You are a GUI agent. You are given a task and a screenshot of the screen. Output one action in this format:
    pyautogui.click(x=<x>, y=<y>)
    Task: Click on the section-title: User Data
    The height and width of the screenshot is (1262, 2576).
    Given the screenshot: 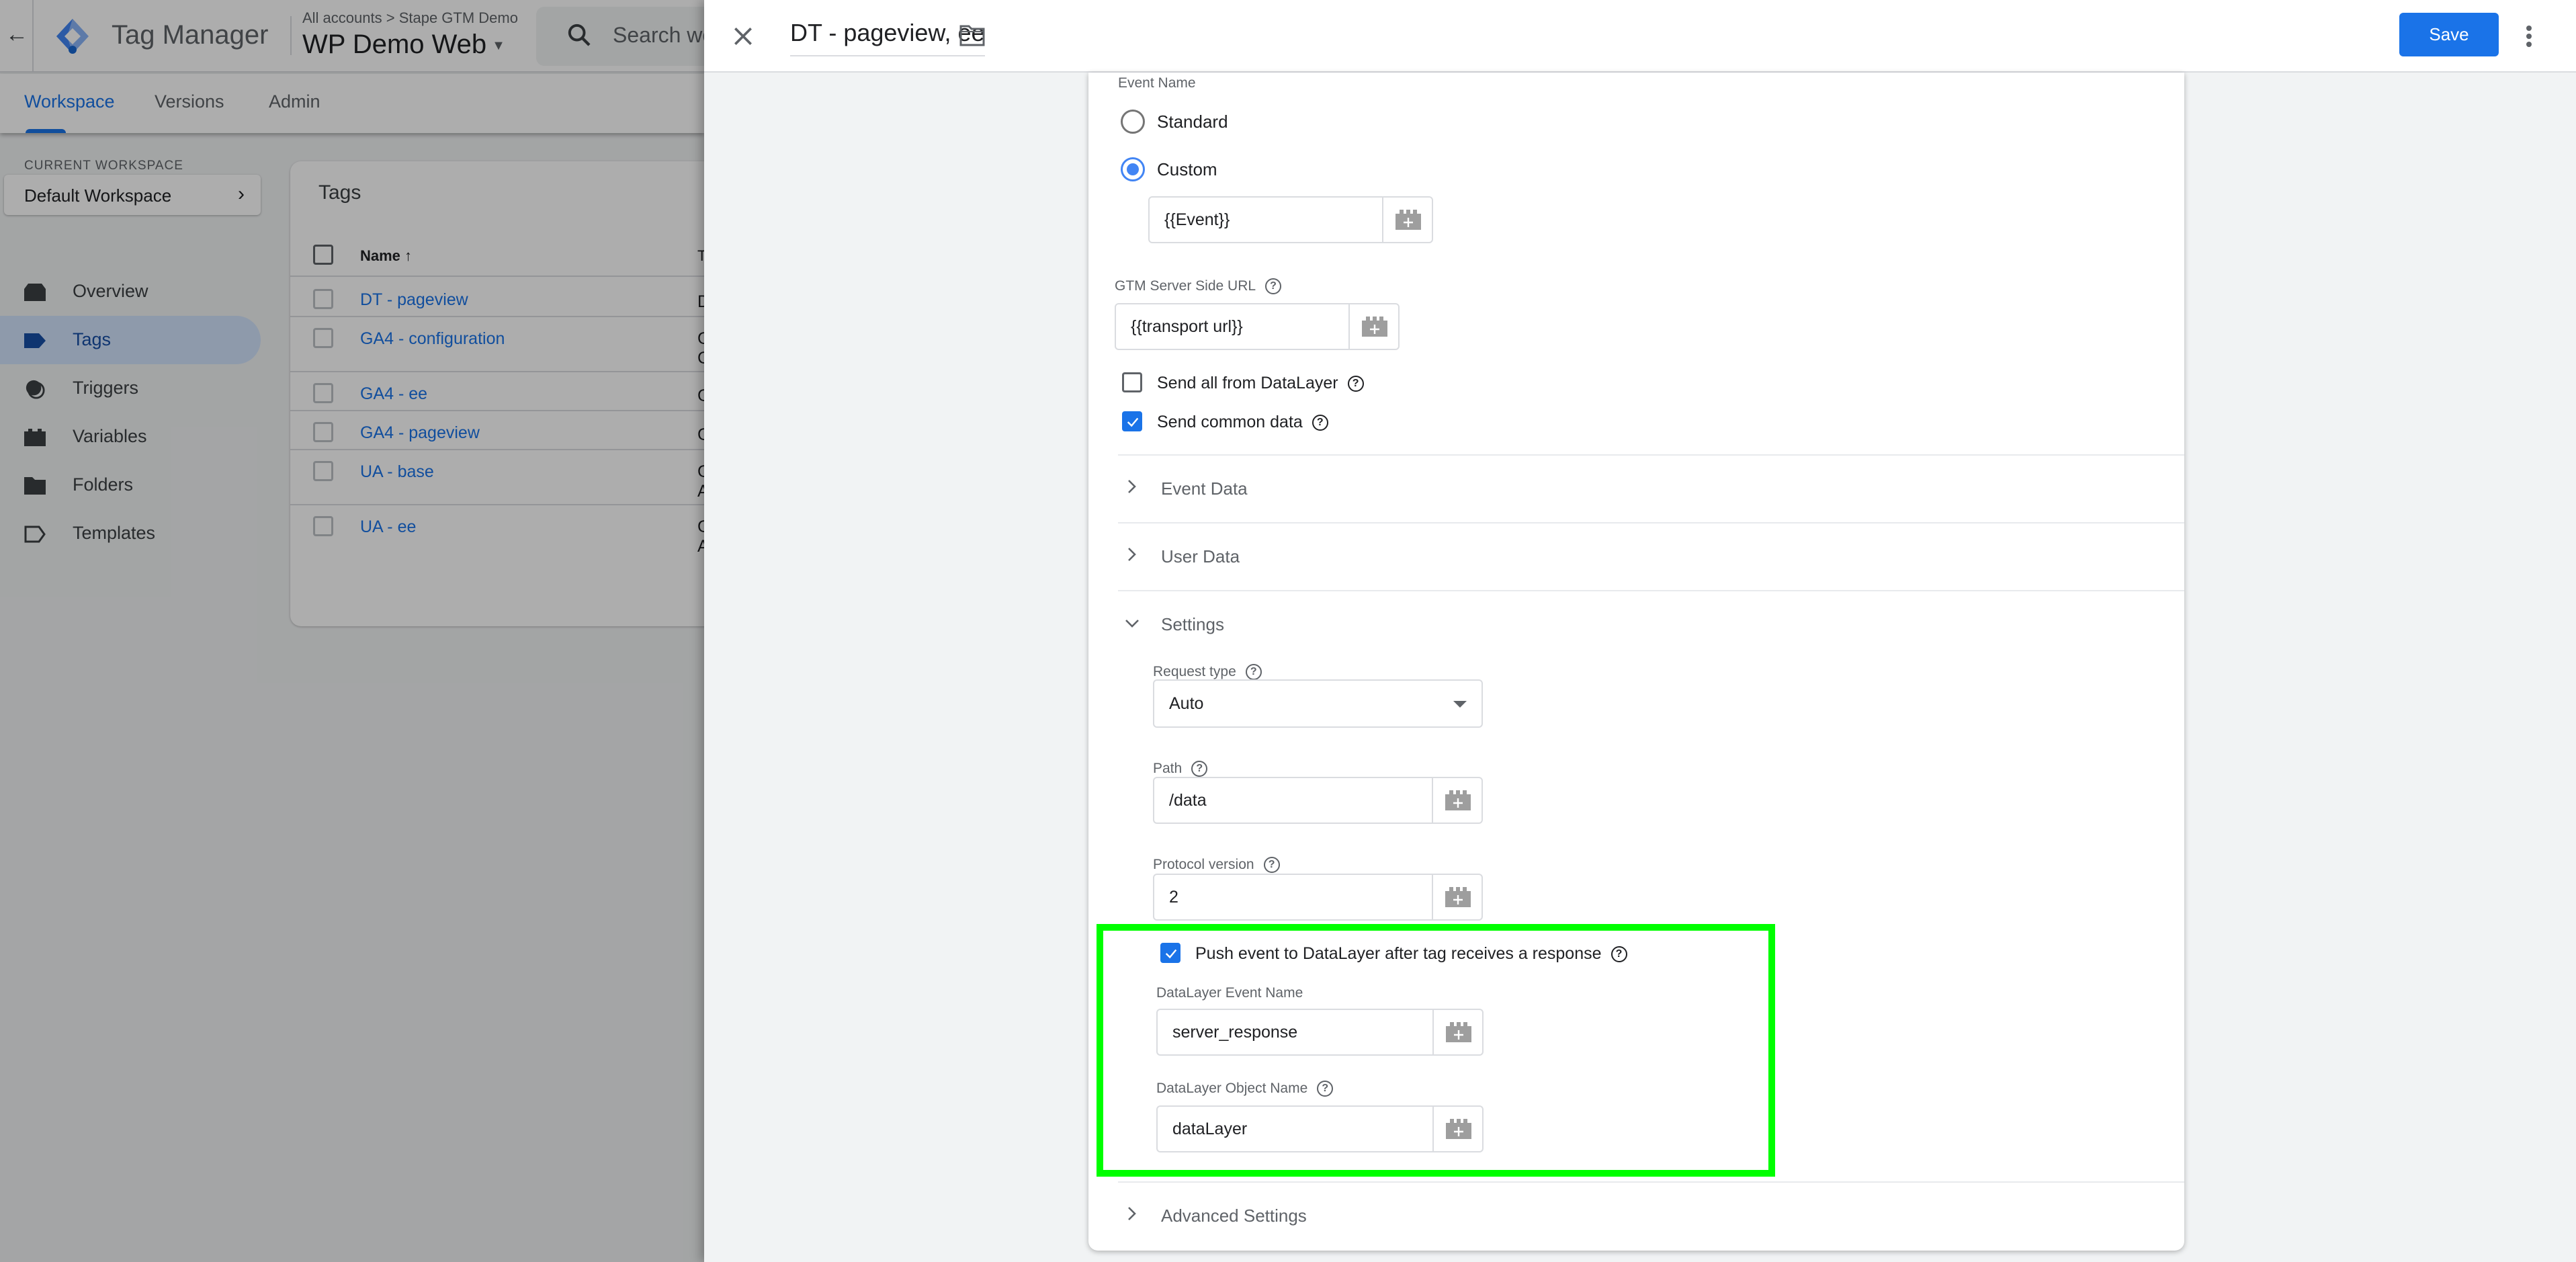 What is the action you would take?
    pyautogui.click(x=1200, y=556)
    